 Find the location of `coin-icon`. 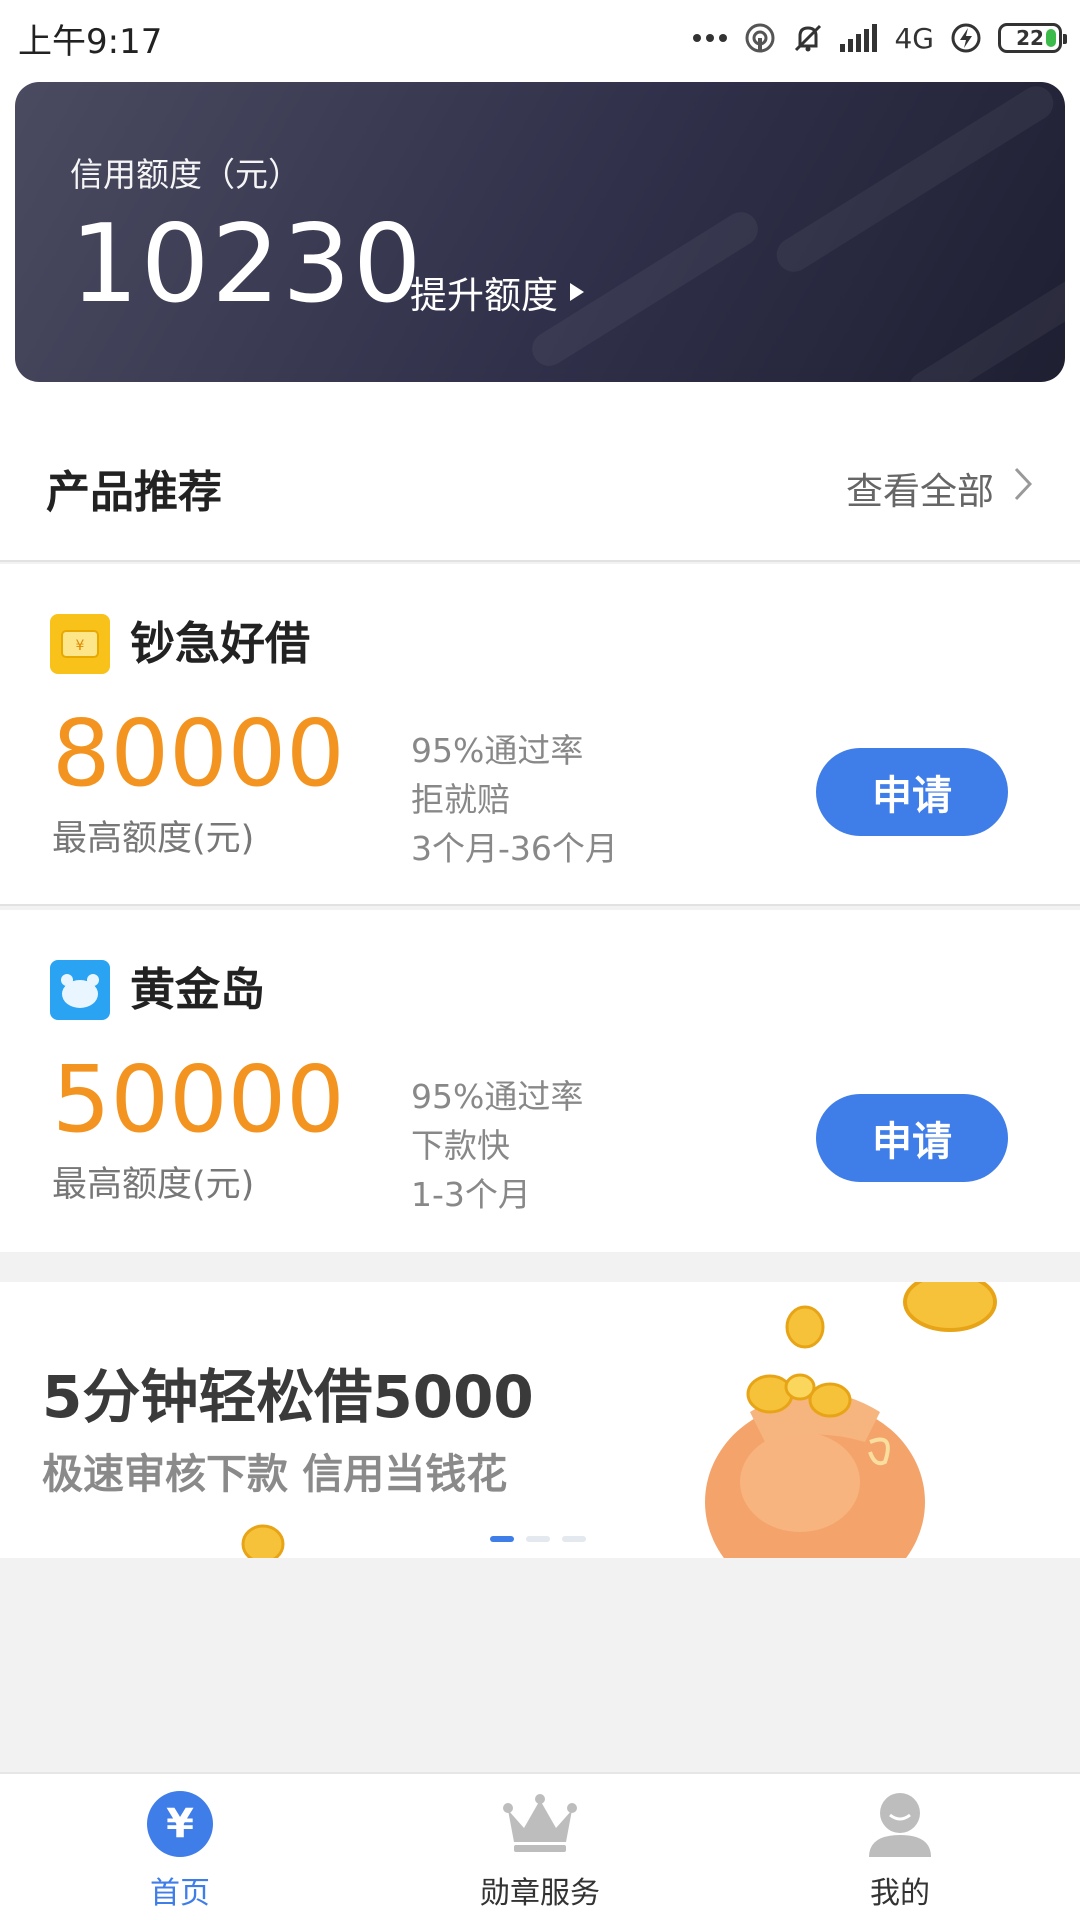

coin-icon is located at coordinates (263, 1541).